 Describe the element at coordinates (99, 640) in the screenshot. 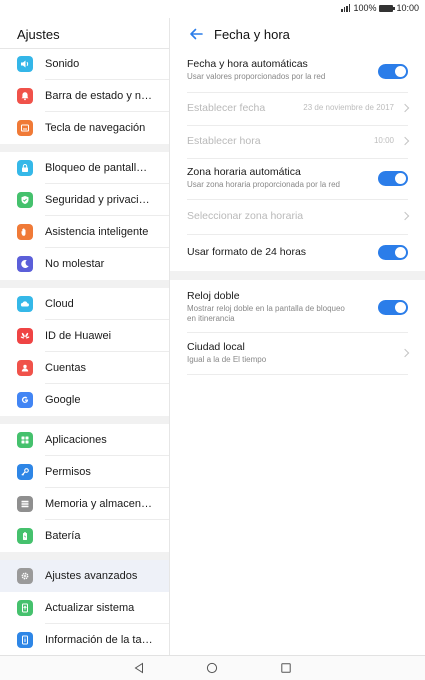

I see `settings-item-label: Información de la tablet` at that location.